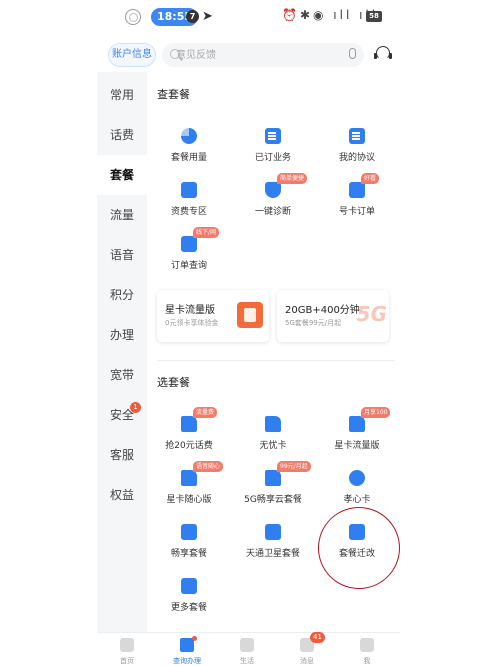 The image size is (500, 666). What do you see at coordinates (192, 16) in the screenshot?
I see `notification-count-icon: 7` at bounding box center [192, 16].